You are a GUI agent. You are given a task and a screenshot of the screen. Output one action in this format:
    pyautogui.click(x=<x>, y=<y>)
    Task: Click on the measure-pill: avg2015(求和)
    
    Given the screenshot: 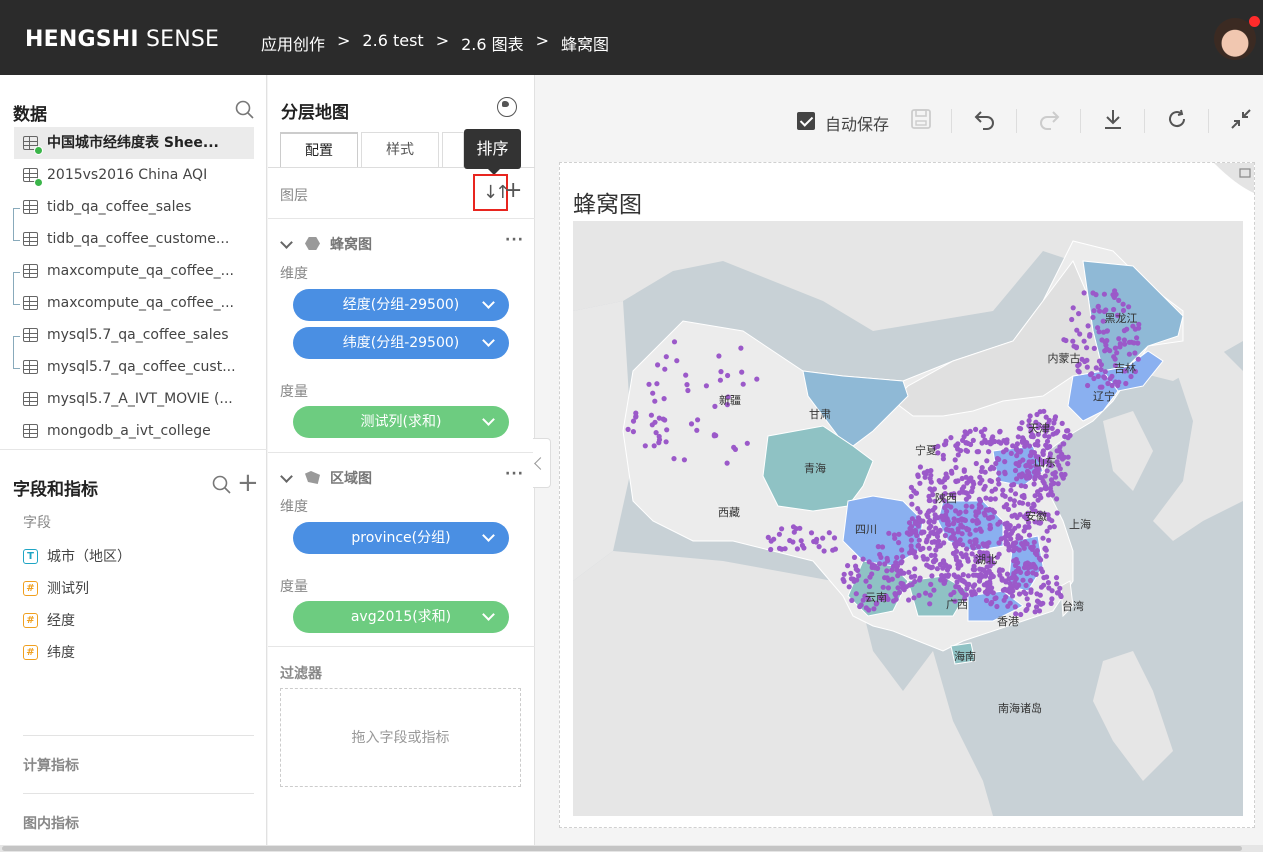 What is the action you would take?
    pyautogui.click(x=401, y=617)
    